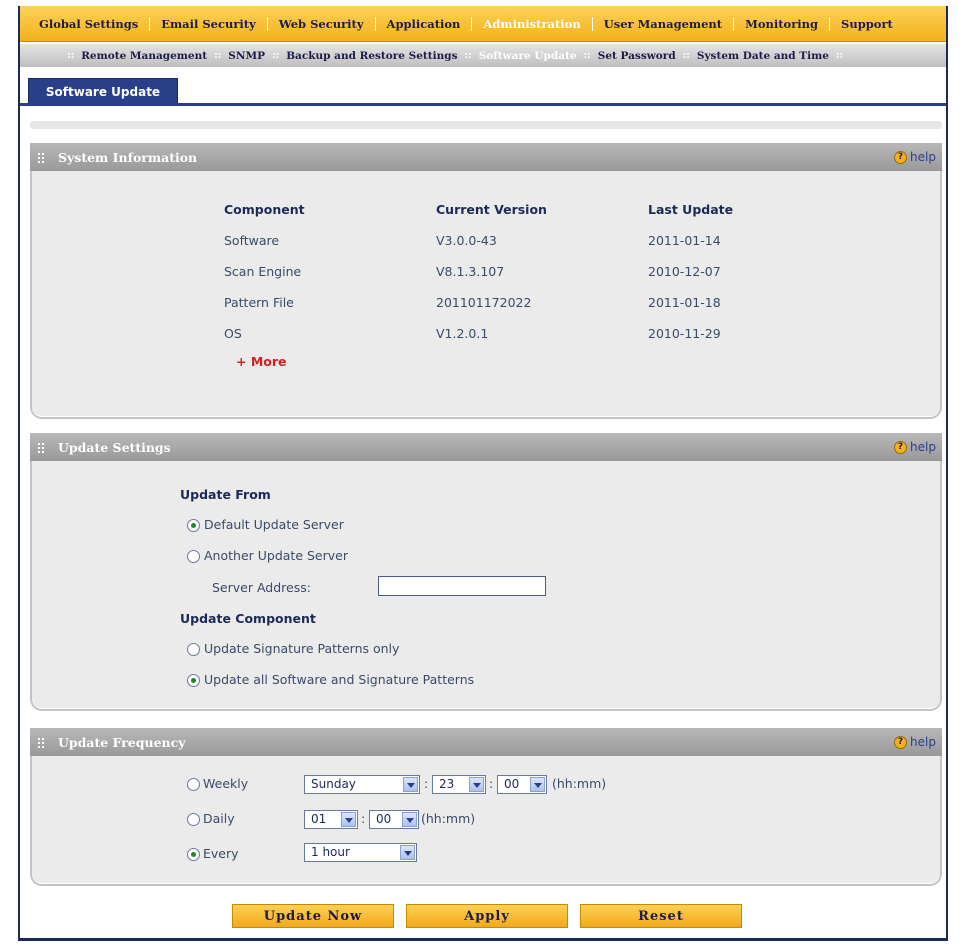 This screenshot has width=965, height=945. I want to click on subnav-set-password: Set Password, so click(637, 56).